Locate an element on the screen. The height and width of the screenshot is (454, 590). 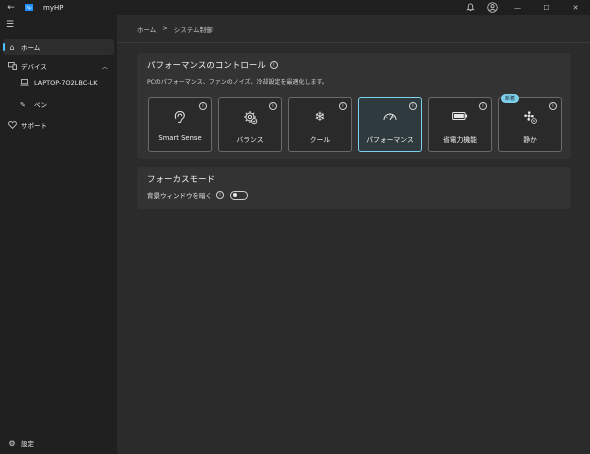
dim-background-toggle is located at coordinates (239, 195).